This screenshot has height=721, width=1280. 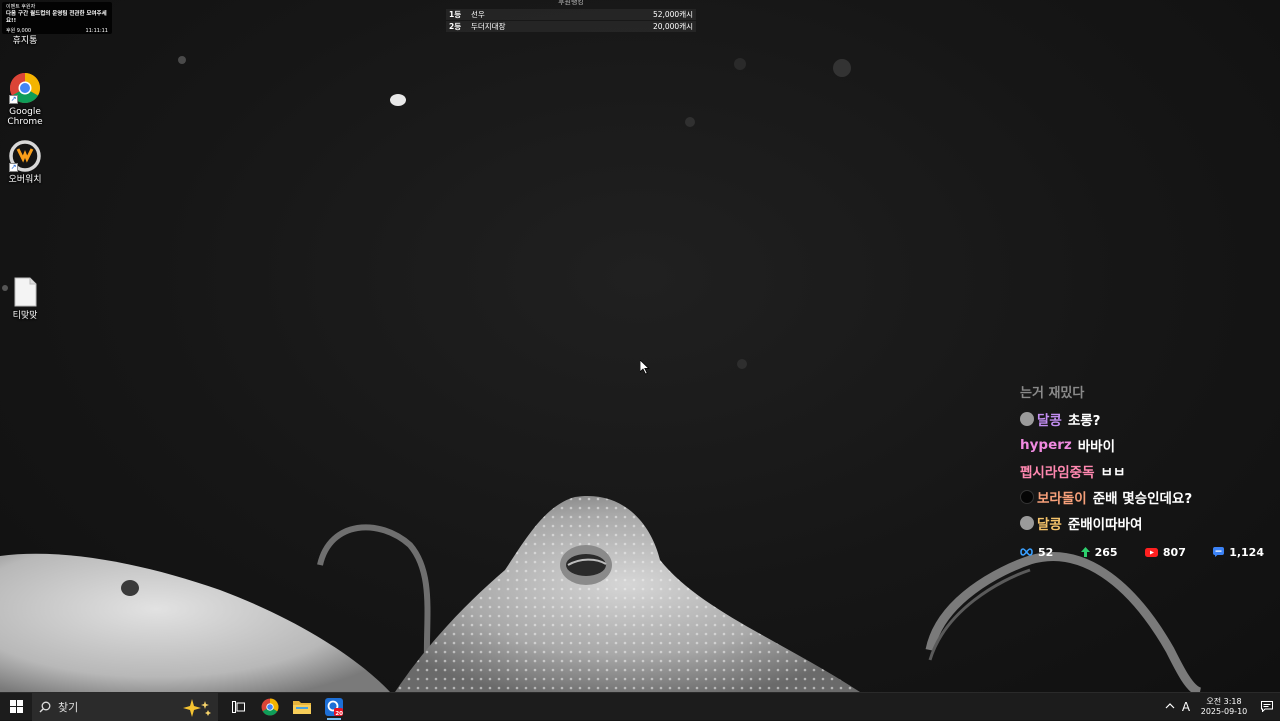 What do you see at coordinates (1052, 393) in the screenshot?
I see `chat-faded-message: 는거 재밌다` at bounding box center [1052, 393].